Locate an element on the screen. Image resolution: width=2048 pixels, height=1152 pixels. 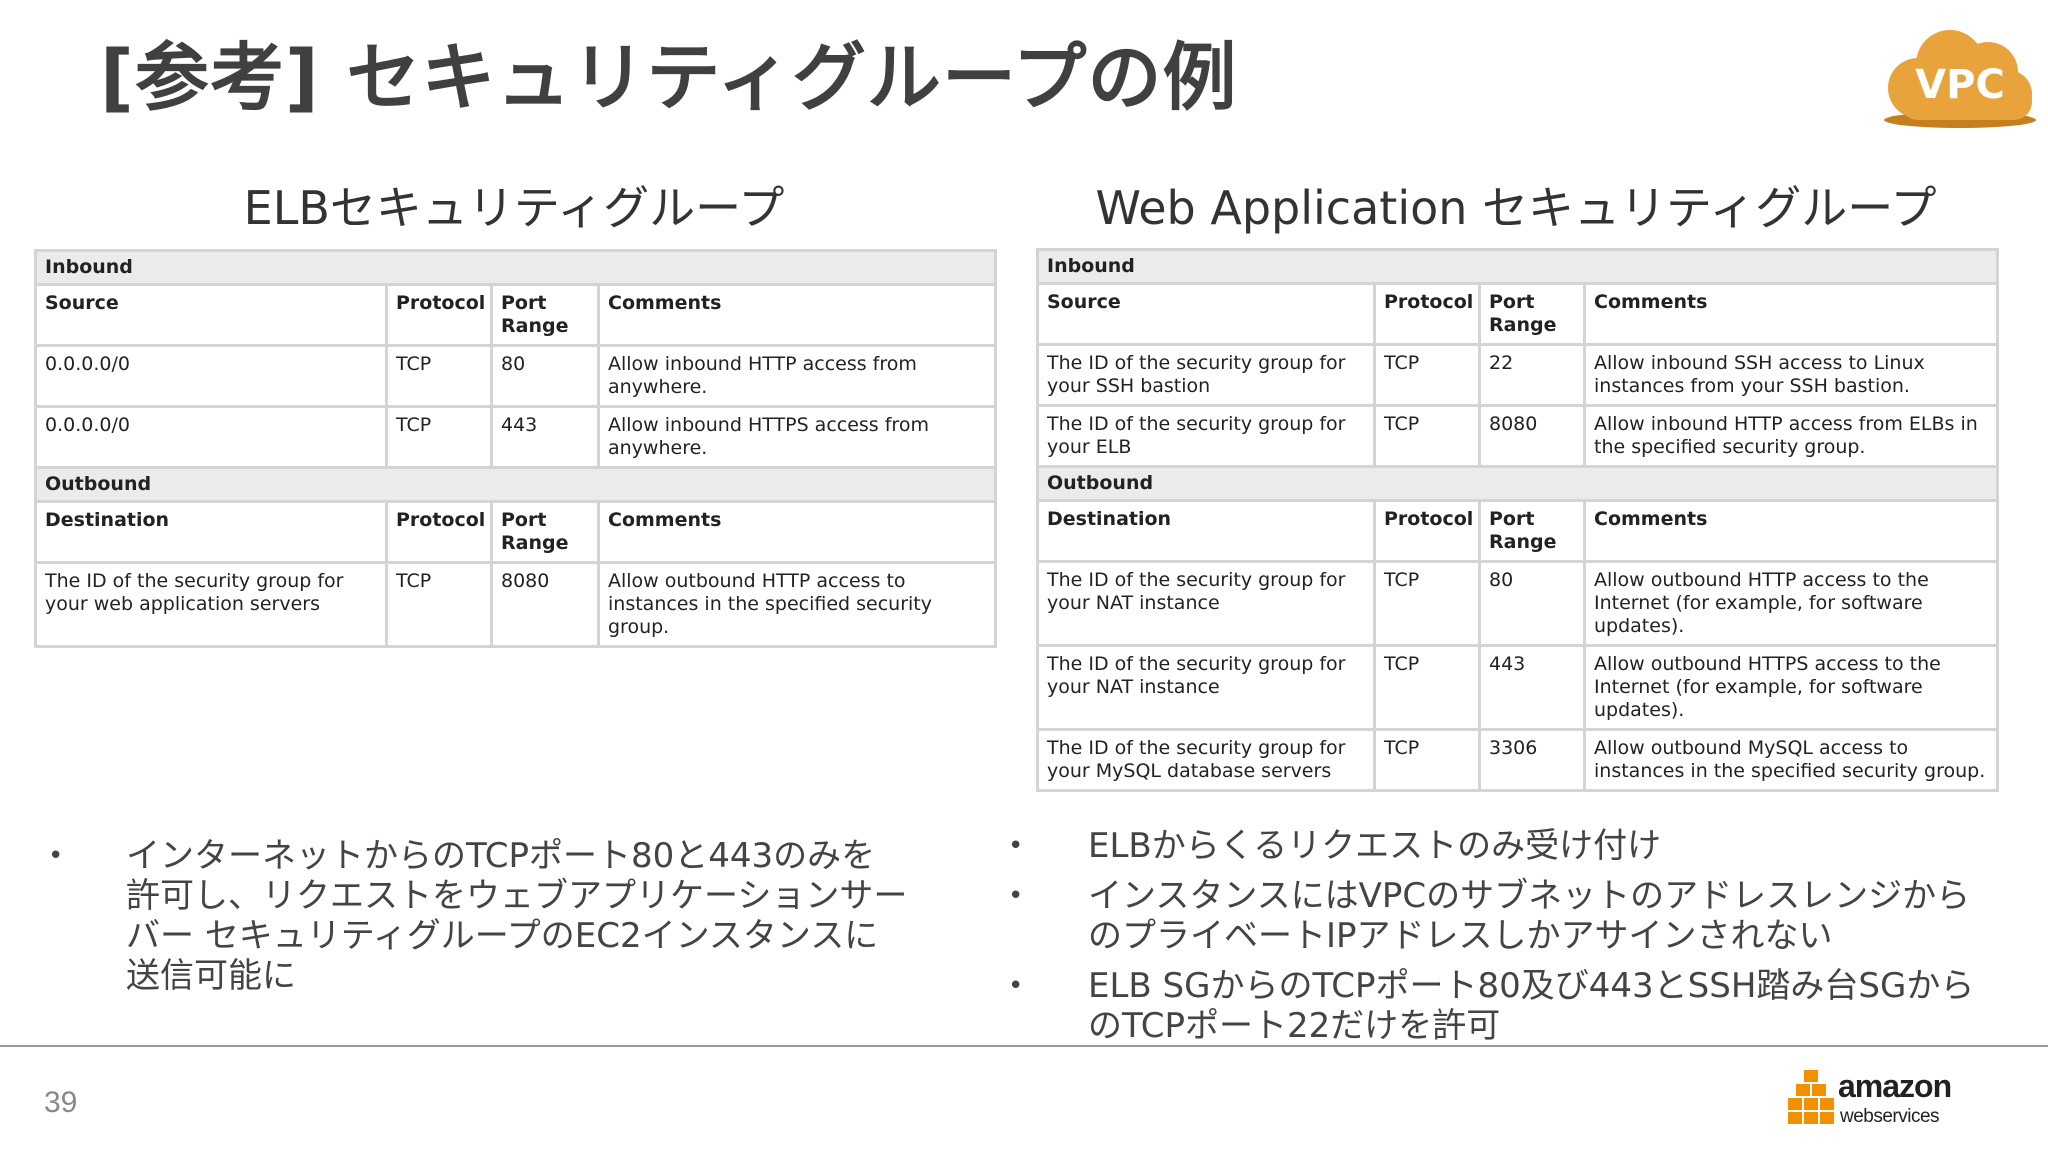
aws-logo: amazon webservices is located at coordinates (1891, 1102).